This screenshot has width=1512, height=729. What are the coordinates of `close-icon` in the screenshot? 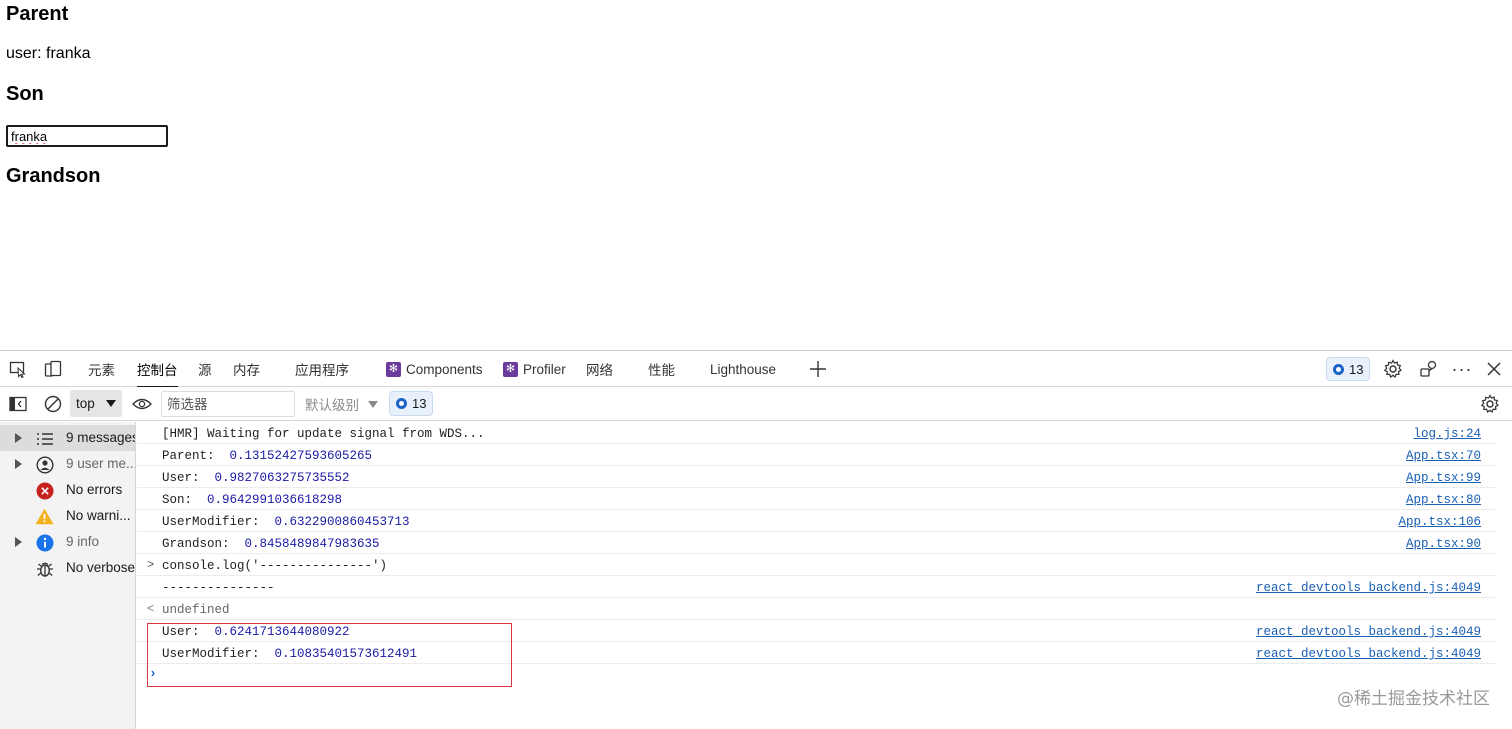 It's located at (1494, 369).